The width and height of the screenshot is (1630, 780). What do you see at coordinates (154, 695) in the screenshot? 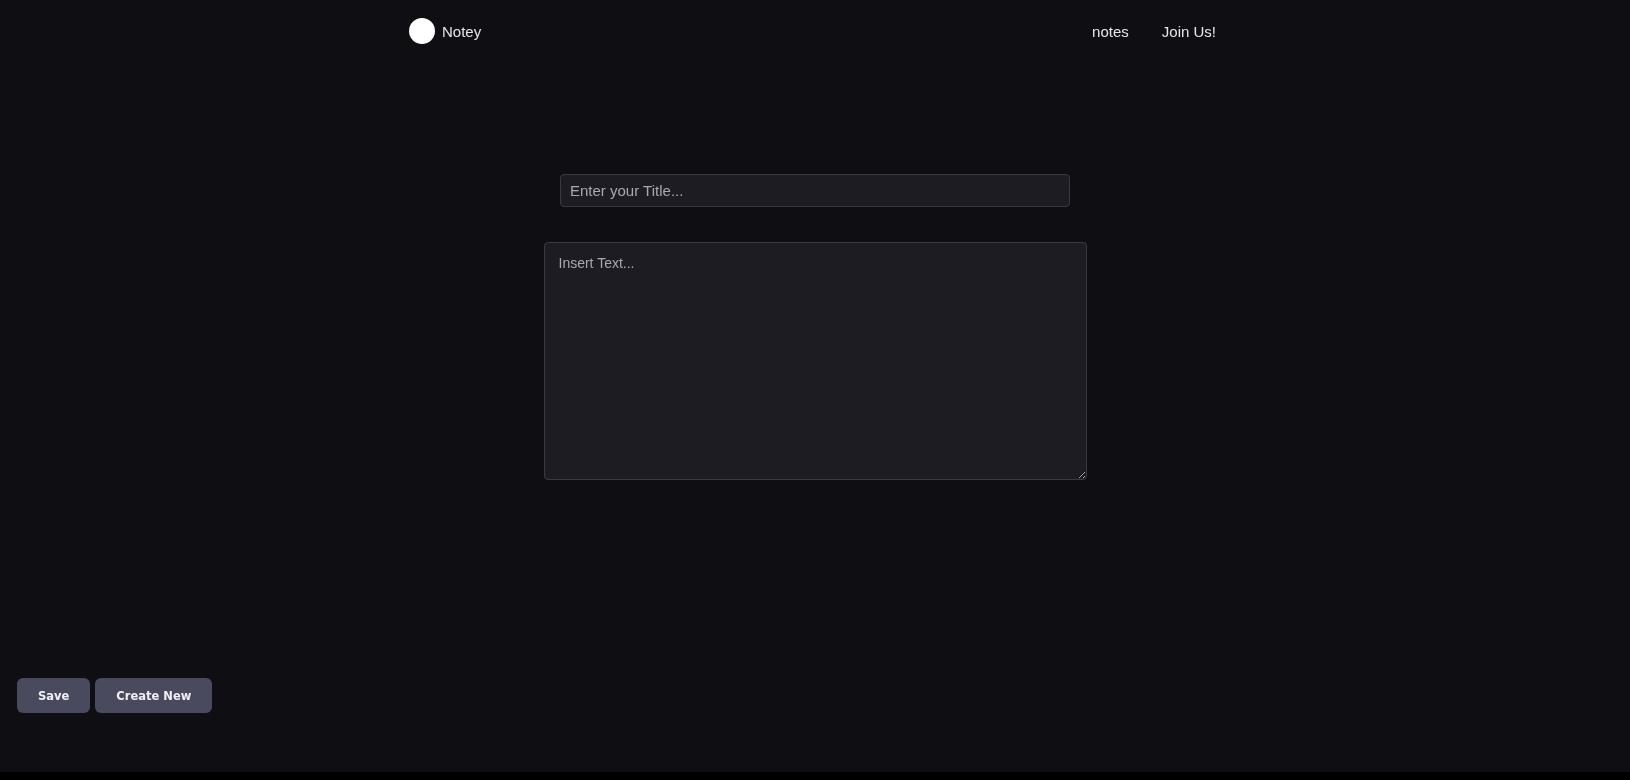
I see `create-new-button: Create New` at bounding box center [154, 695].